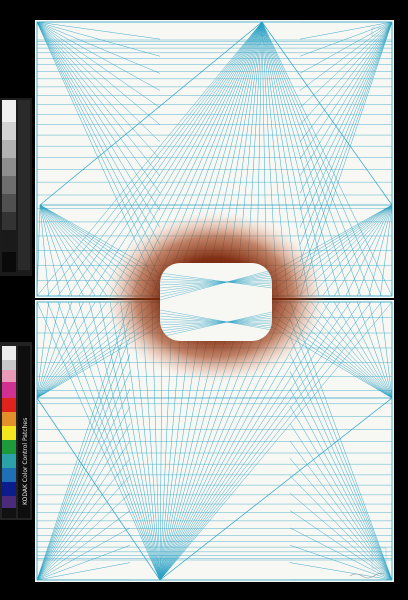 The width and height of the screenshot is (408, 600). Describe the element at coordinates (16, 431) in the screenshot. I see `color-calibration-strip: KODAK Color Control Patches` at that location.